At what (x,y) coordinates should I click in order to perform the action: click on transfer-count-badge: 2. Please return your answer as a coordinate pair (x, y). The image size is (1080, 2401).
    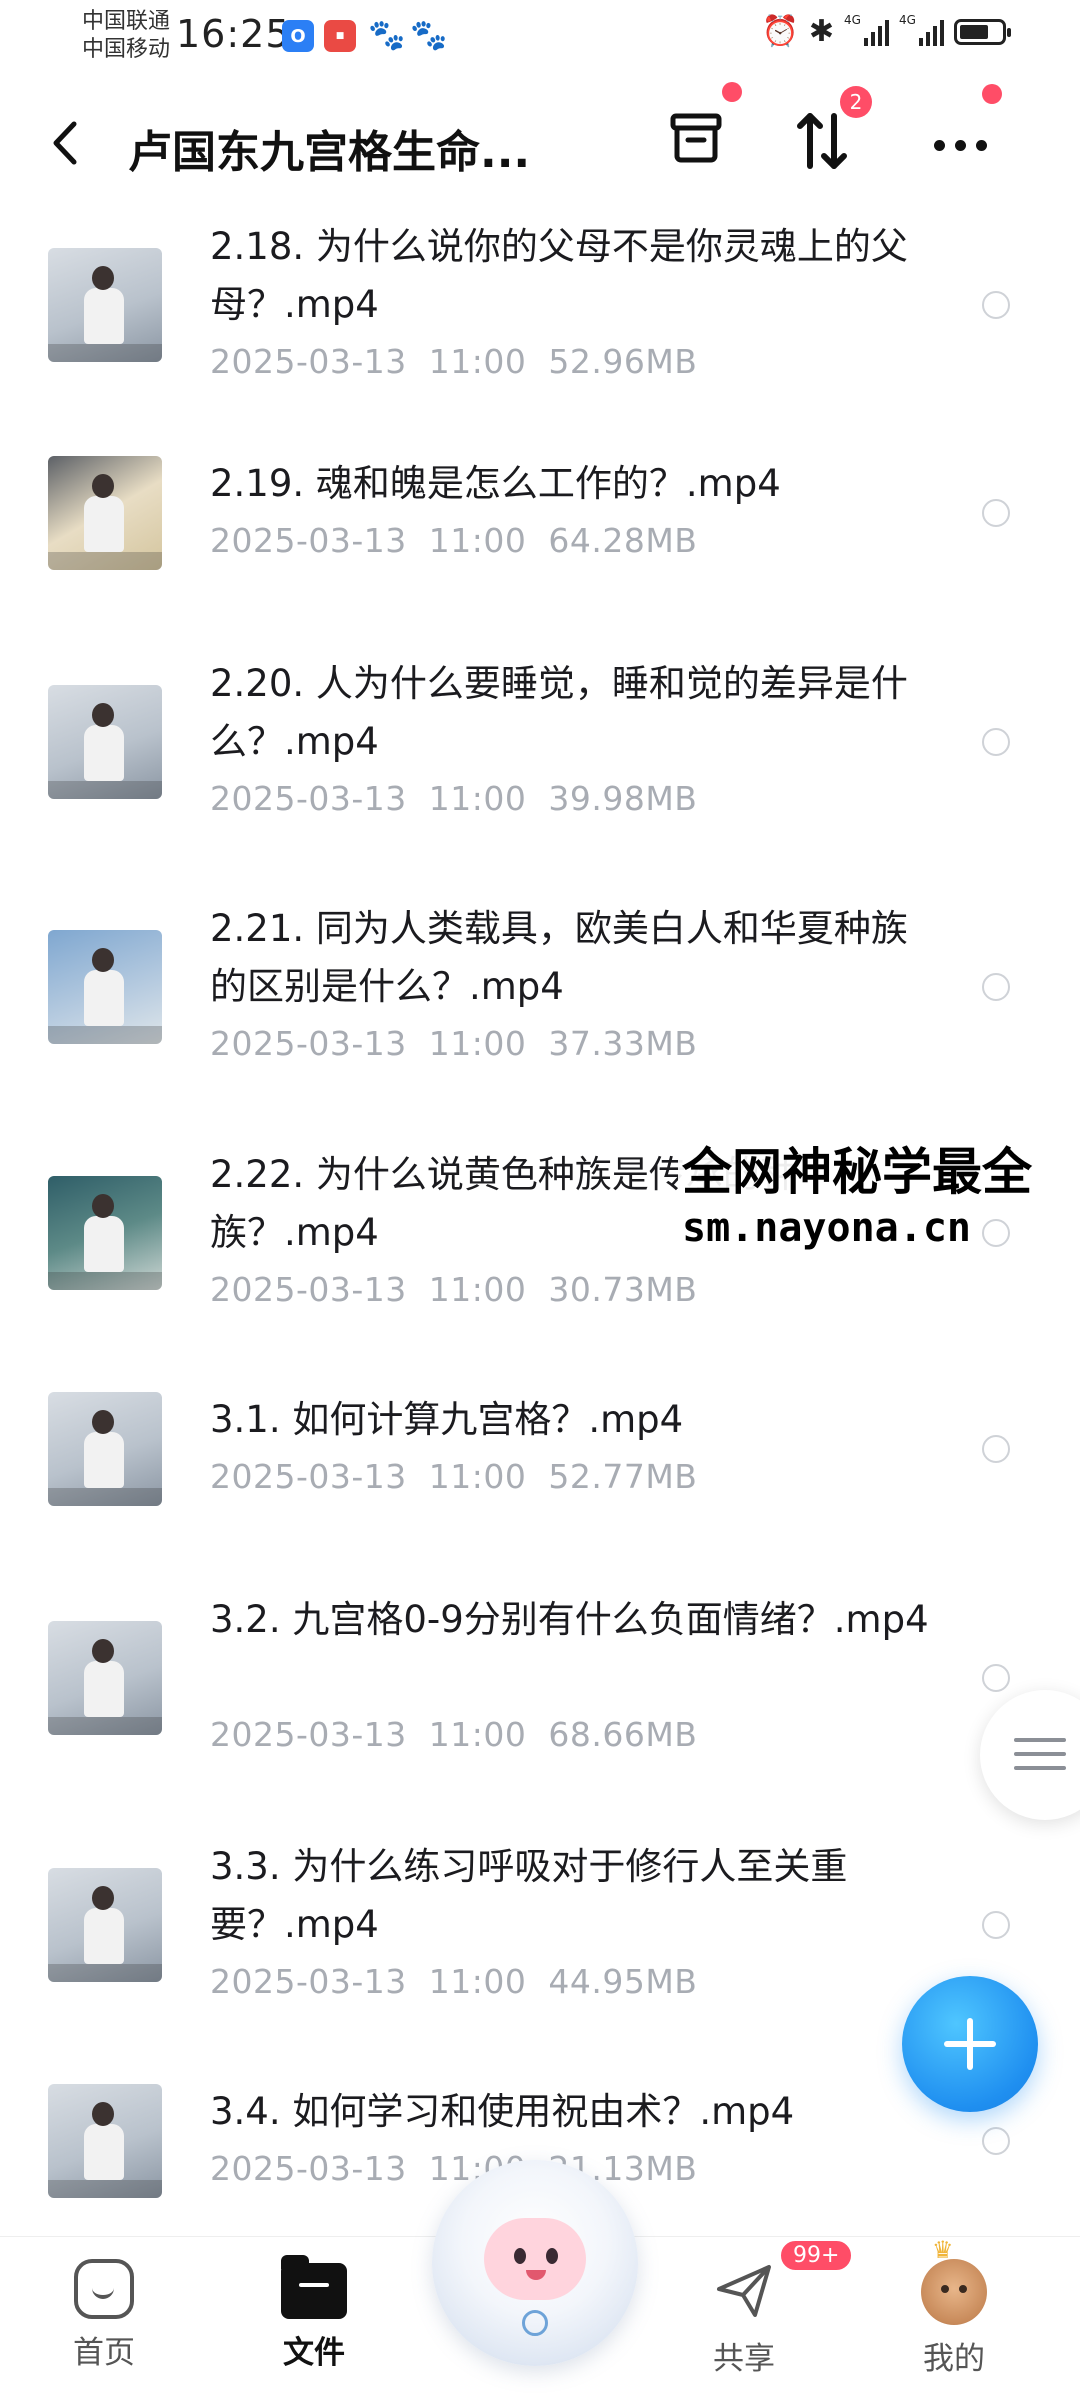
    Looking at the image, I should click on (856, 102).